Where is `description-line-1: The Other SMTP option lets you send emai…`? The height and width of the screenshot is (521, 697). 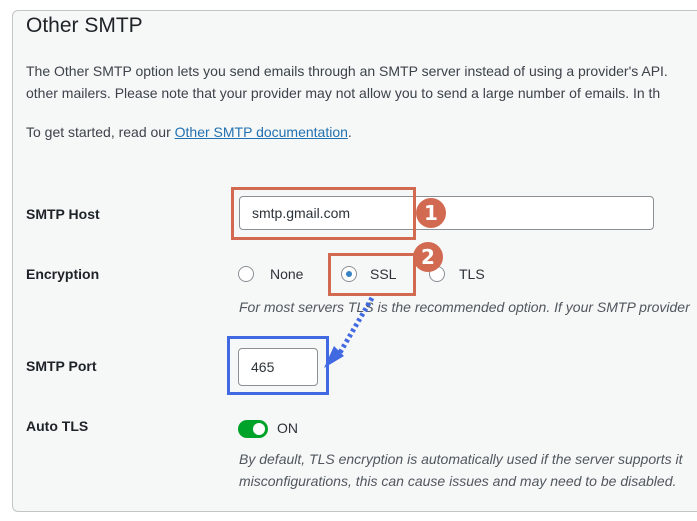 description-line-1: The Other SMTP option lets you send emai… is located at coordinates (347, 71).